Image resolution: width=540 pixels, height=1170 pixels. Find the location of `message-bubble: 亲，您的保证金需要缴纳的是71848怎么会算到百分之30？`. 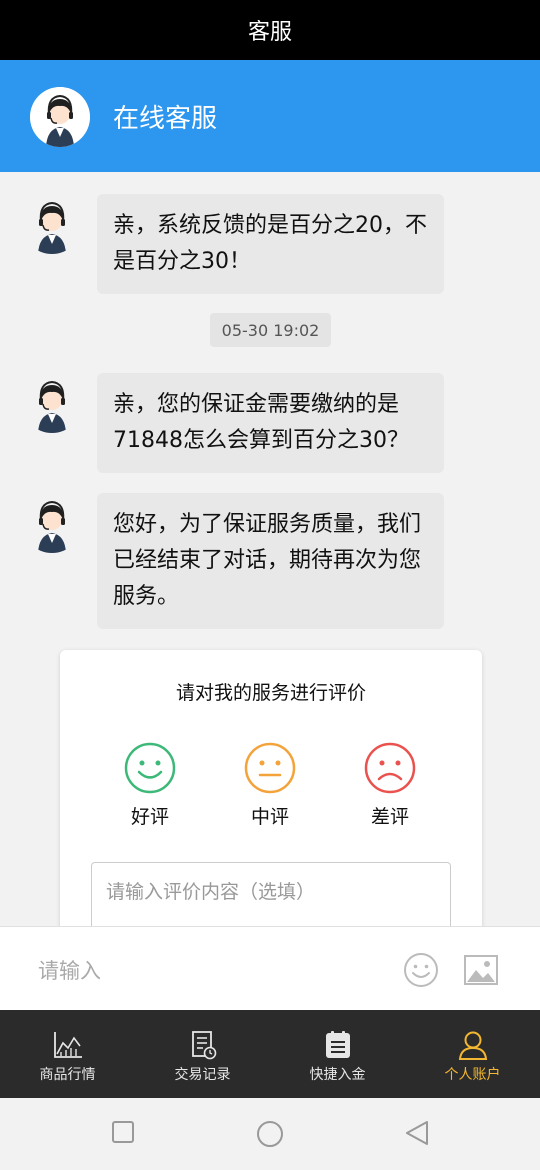

message-bubble: 亲，您的保证金需要缴纳的是71848怎么会算到百分之30？ is located at coordinates (270, 423).